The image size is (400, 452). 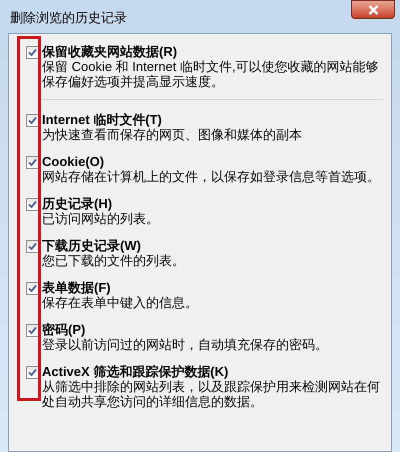 What do you see at coordinates (74, 161) in the screenshot?
I see `option-title: Cookie(O)` at bounding box center [74, 161].